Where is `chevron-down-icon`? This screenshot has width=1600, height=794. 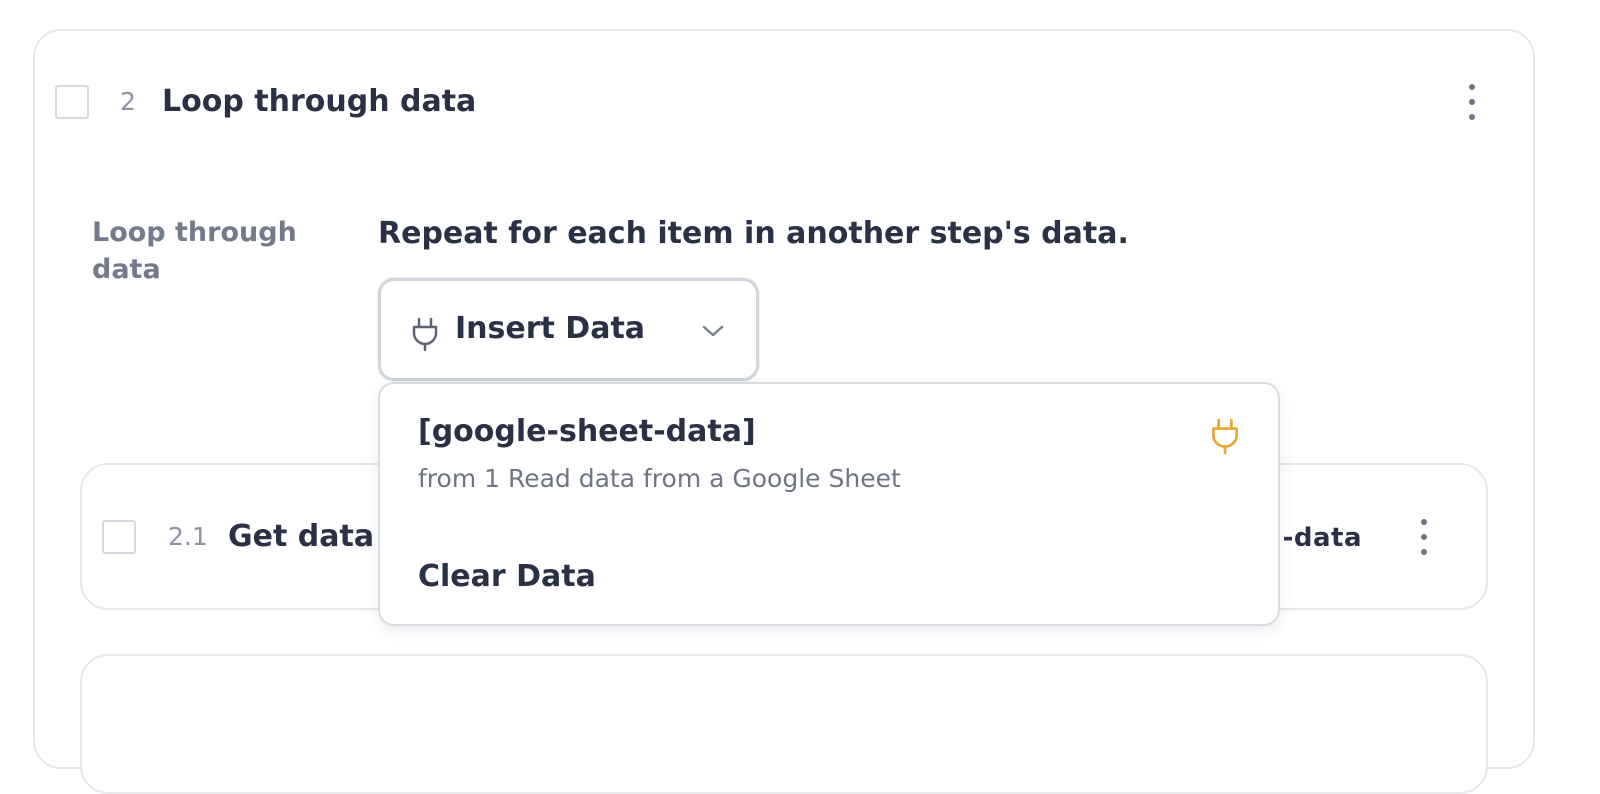 chevron-down-icon is located at coordinates (713, 332).